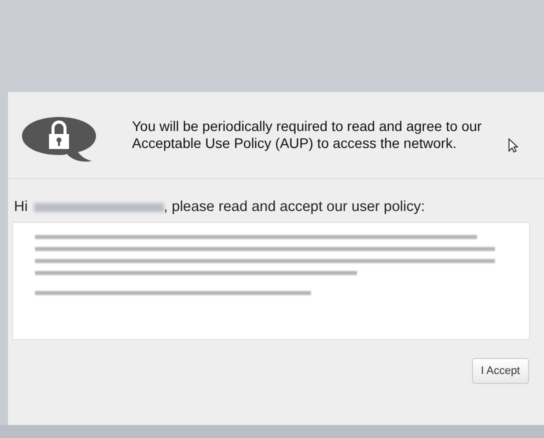 The width and height of the screenshot is (544, 438). I want to click on cursor-icon, so click(513, 145).